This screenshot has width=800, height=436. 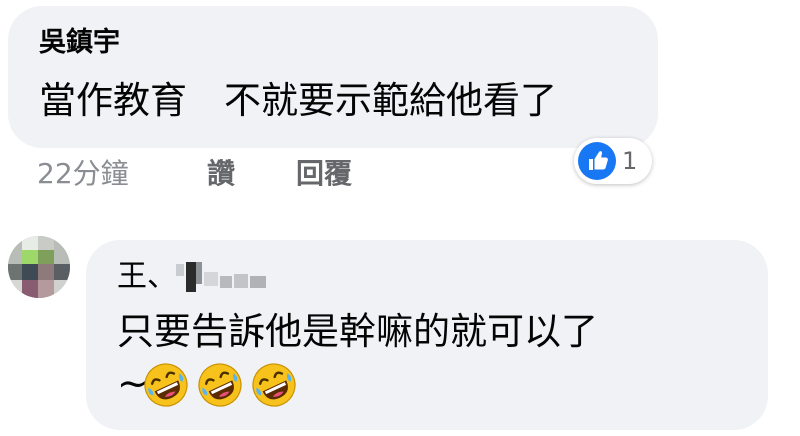 What do you see at coordinates (298, 100) in the screenshot?
I see `comment-text: 當作教育 不就要示範給他看了` at bounding box center [298, 100].